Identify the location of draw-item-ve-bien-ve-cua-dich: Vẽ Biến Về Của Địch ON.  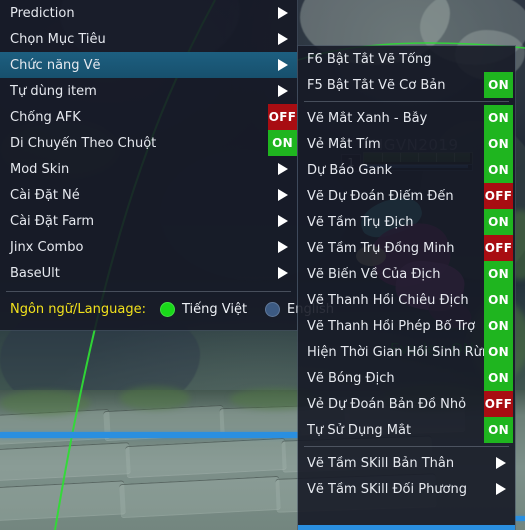
(406, 274).